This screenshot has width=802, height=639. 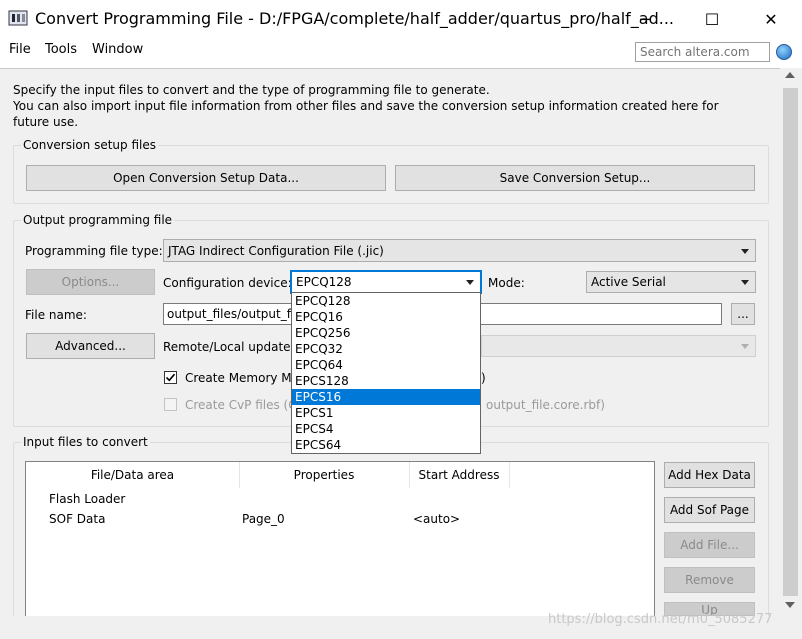 What do you see at coordinates (276, 250) in the screenshot?
I see `file-type-value: JTAG Indirect Configuration File (.jic)` at bounding box center [276, 250].